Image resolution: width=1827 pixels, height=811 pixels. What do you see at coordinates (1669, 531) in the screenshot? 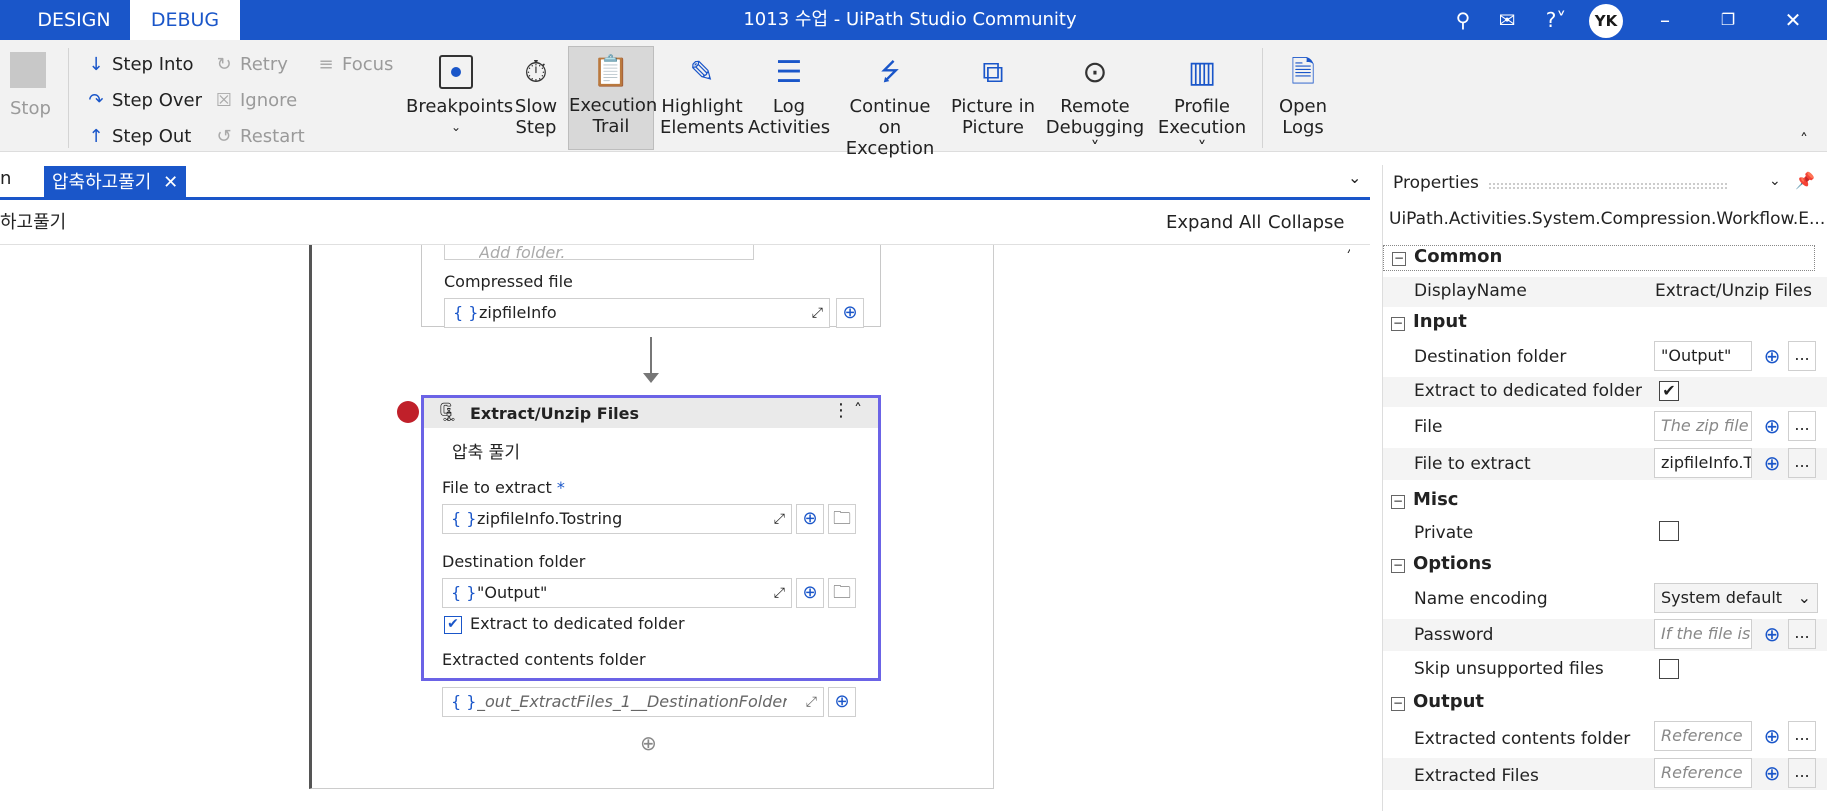
I see `private-checkbox` at bounding box center [1669, 531].